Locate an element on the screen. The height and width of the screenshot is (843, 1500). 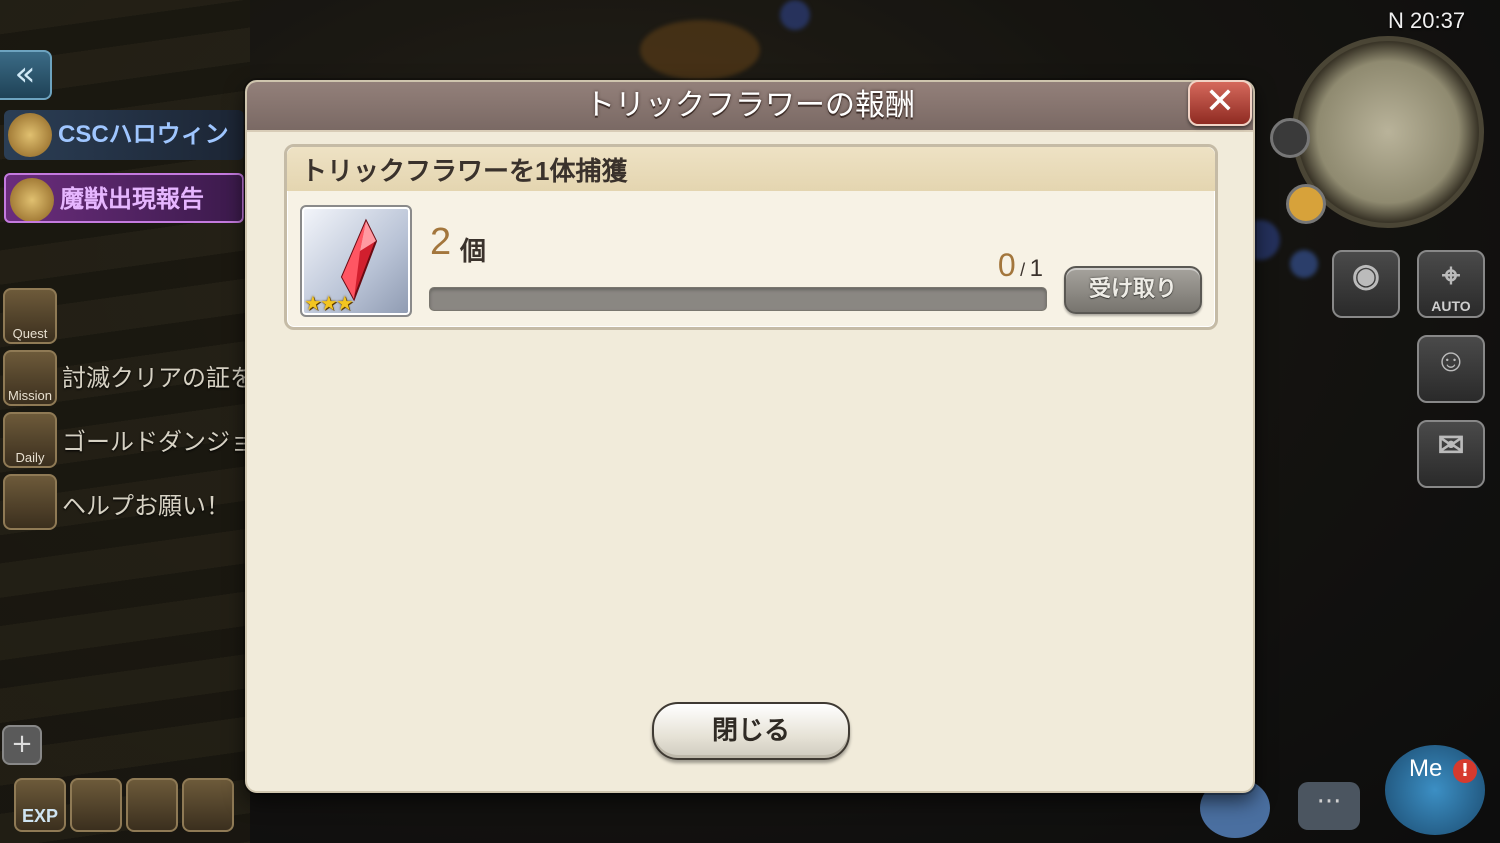
skull-badge-icon is located at coordinates (30, 135).